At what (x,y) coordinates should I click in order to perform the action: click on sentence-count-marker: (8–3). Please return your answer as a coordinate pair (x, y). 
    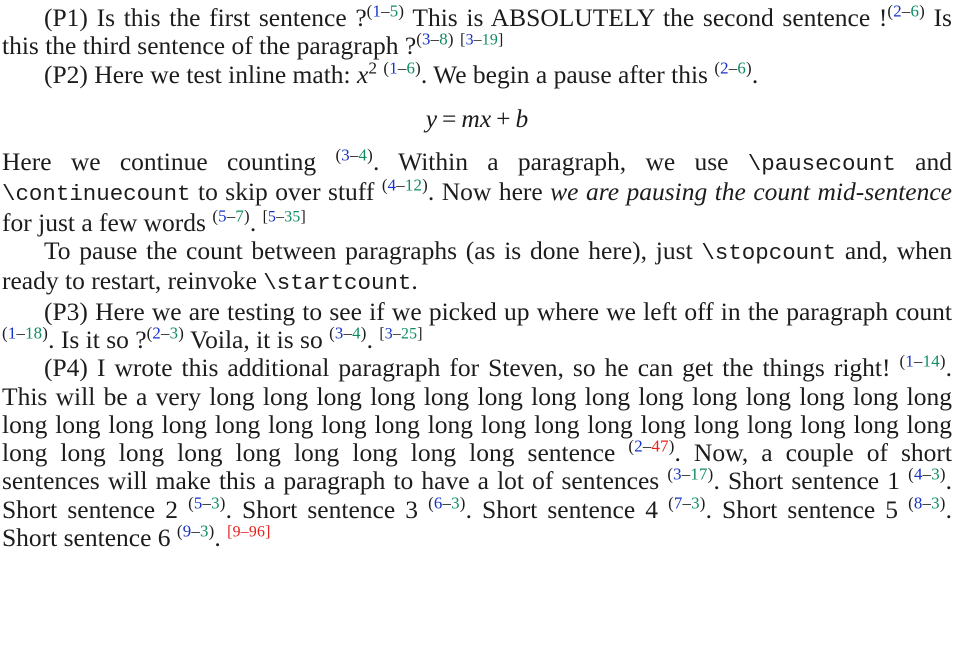
    Looking at the image, I should click on (927, 502).